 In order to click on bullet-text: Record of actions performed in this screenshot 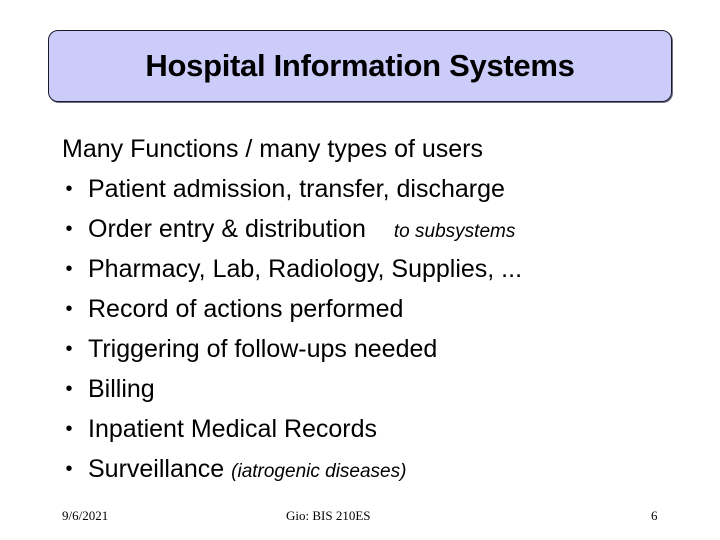, I will do `click(246, 309)`.